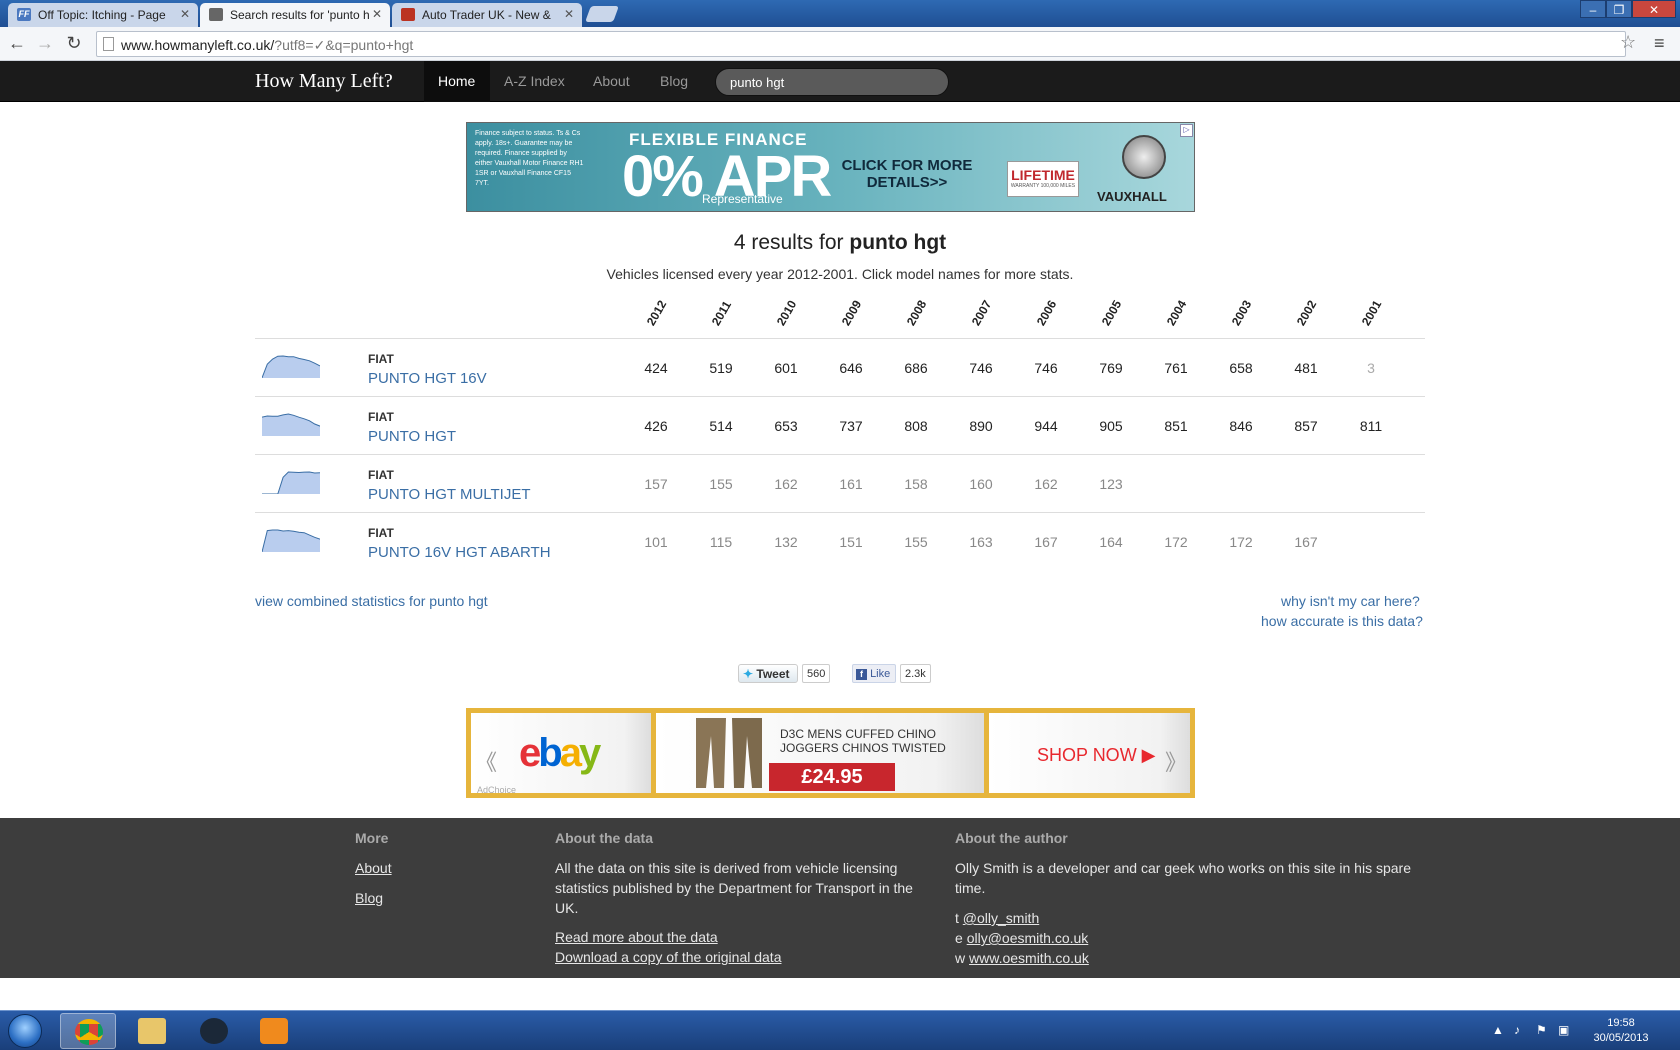  I want to click on licence-count-cell: 846, so click(1241, 426).